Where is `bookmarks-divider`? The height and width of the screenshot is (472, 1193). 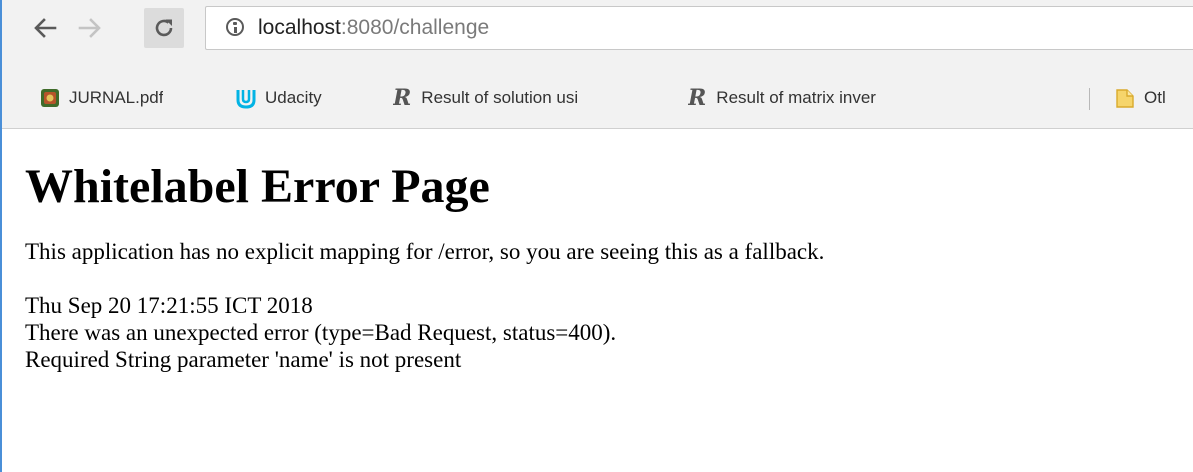
bookmarks-divider is located at coordinates (1089, 99).